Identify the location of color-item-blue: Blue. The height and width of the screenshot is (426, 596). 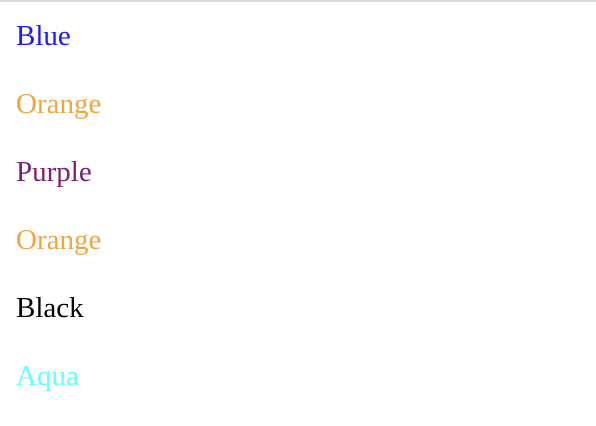
(43, 36).